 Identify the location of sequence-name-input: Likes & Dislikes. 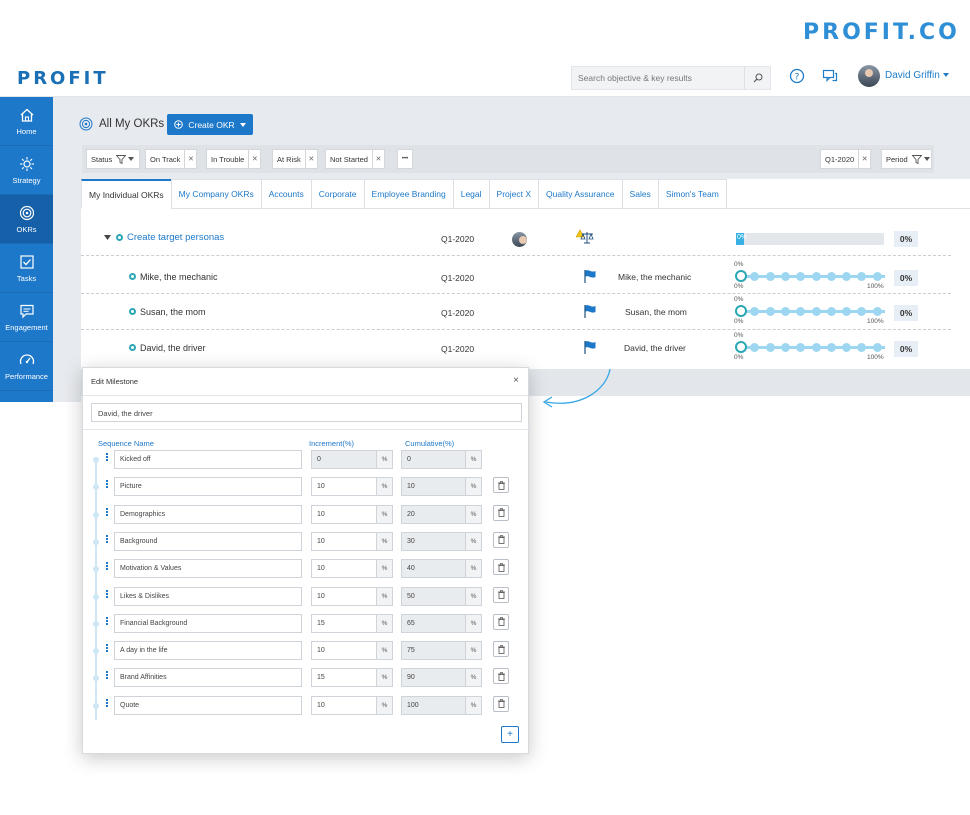
(208, 596).